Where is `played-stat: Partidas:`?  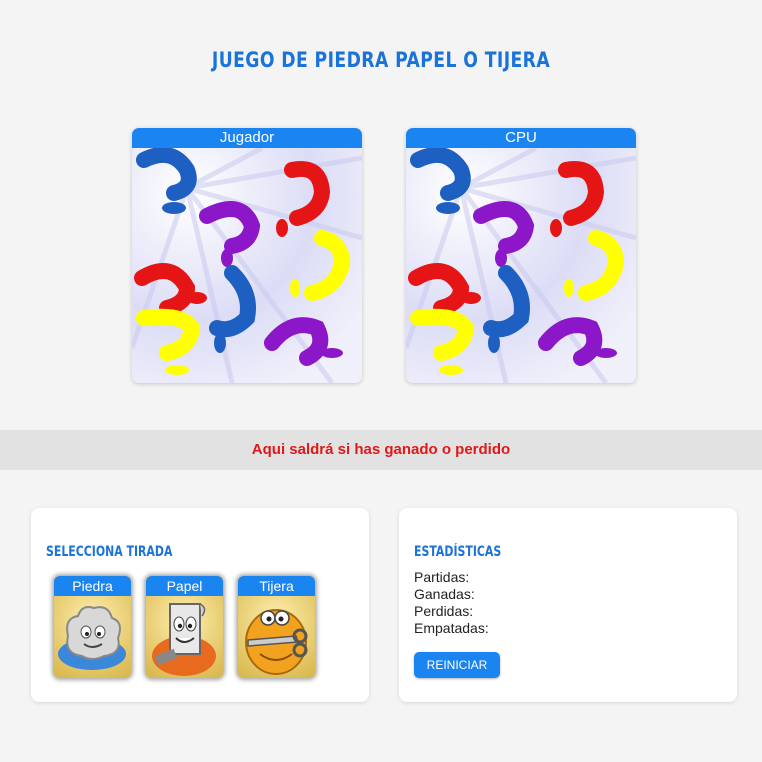
played-stat: Partidas: is located at coordinates (442, 577).